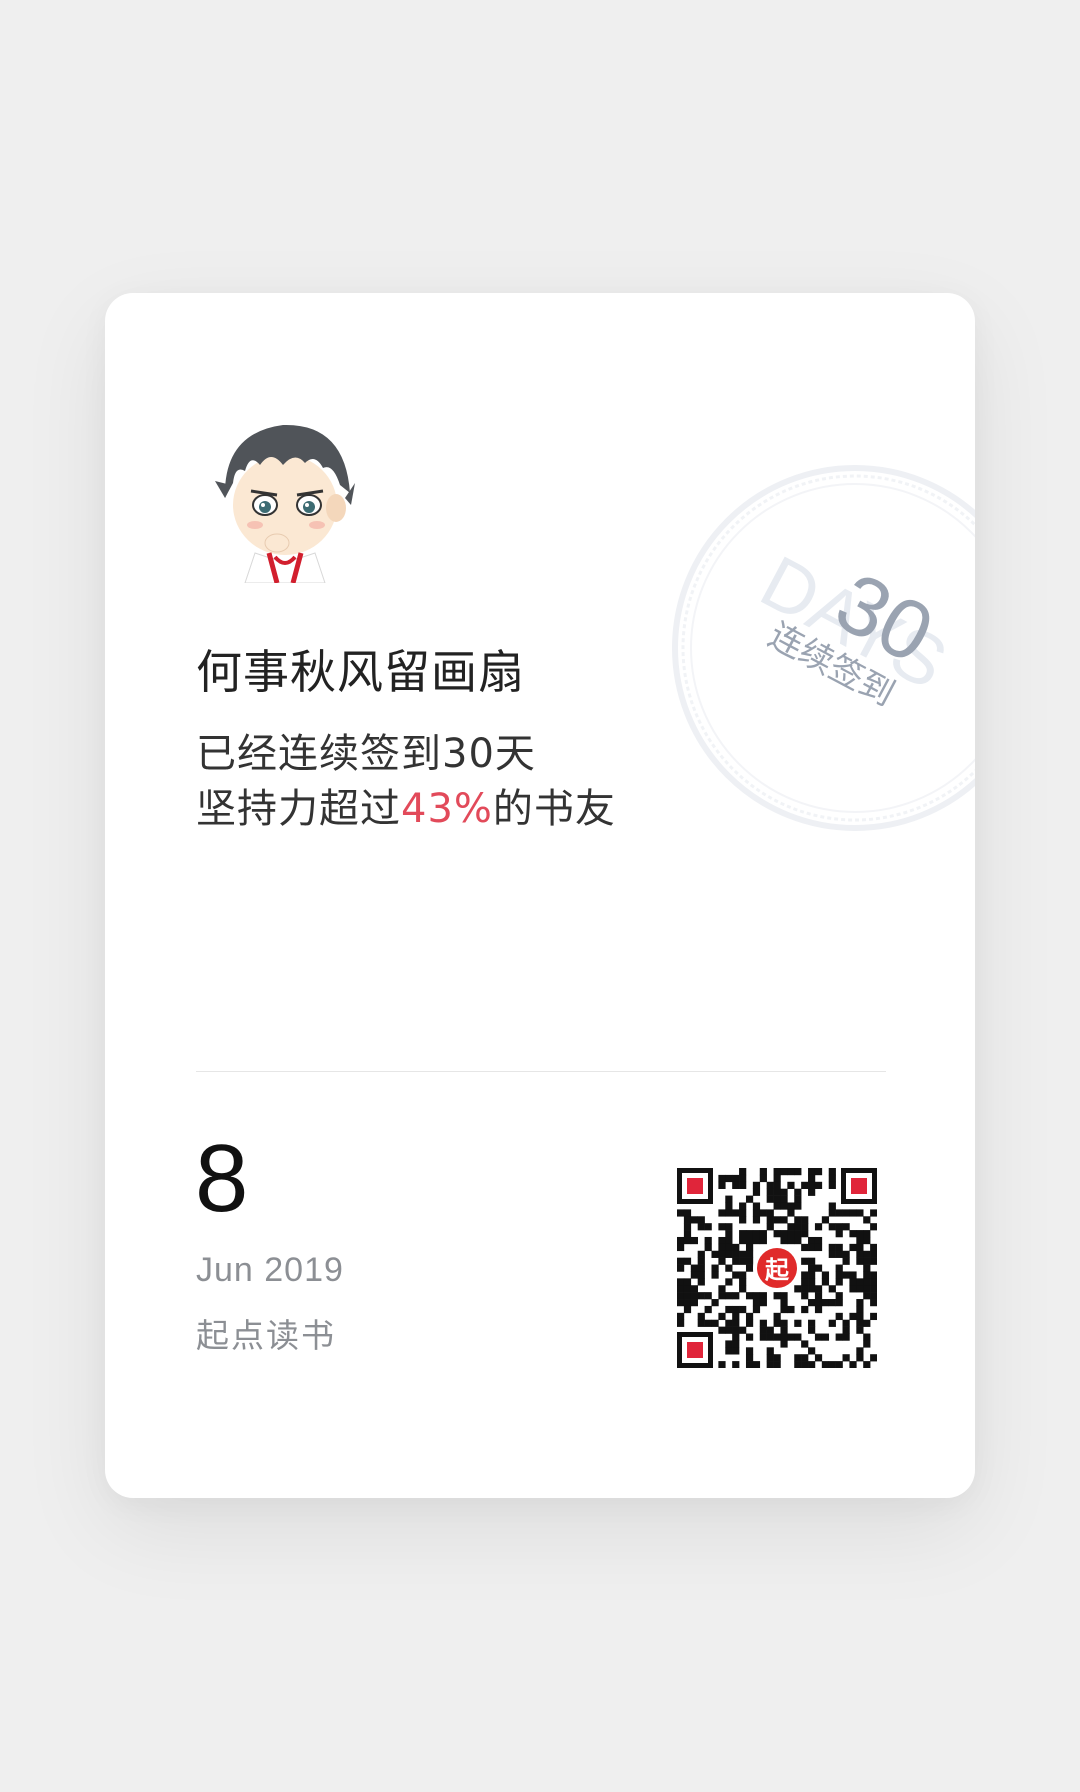 This screenshot has height=1792, width=1080. Describe the element at coordinates (266, 1335) in the screenshot. I see `app-name: 起点读书` at that location.